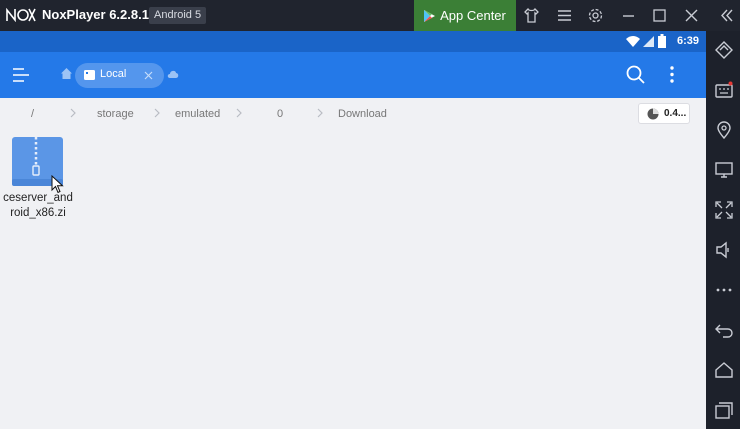 The height and width of the screenshot is (429, 740). Describe the element at coordinates (687, 41) in the screenshot. I see `status-time: 6:39` at that location.